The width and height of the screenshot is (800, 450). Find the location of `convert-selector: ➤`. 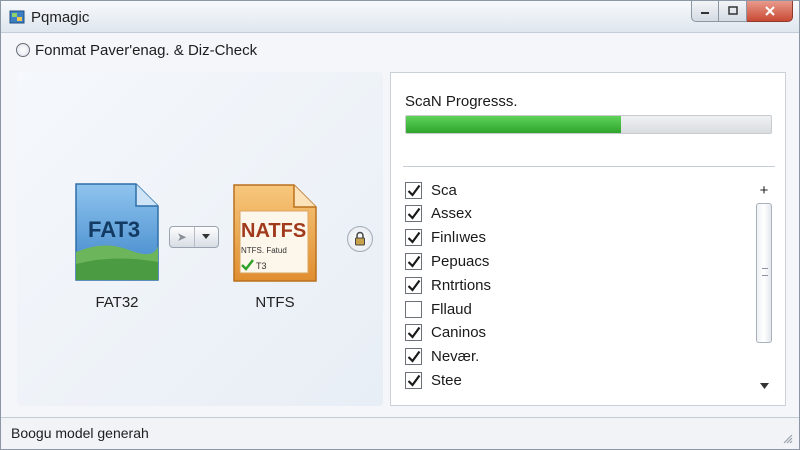

convert-selector: ➤ is located at coordinates (194, 237).